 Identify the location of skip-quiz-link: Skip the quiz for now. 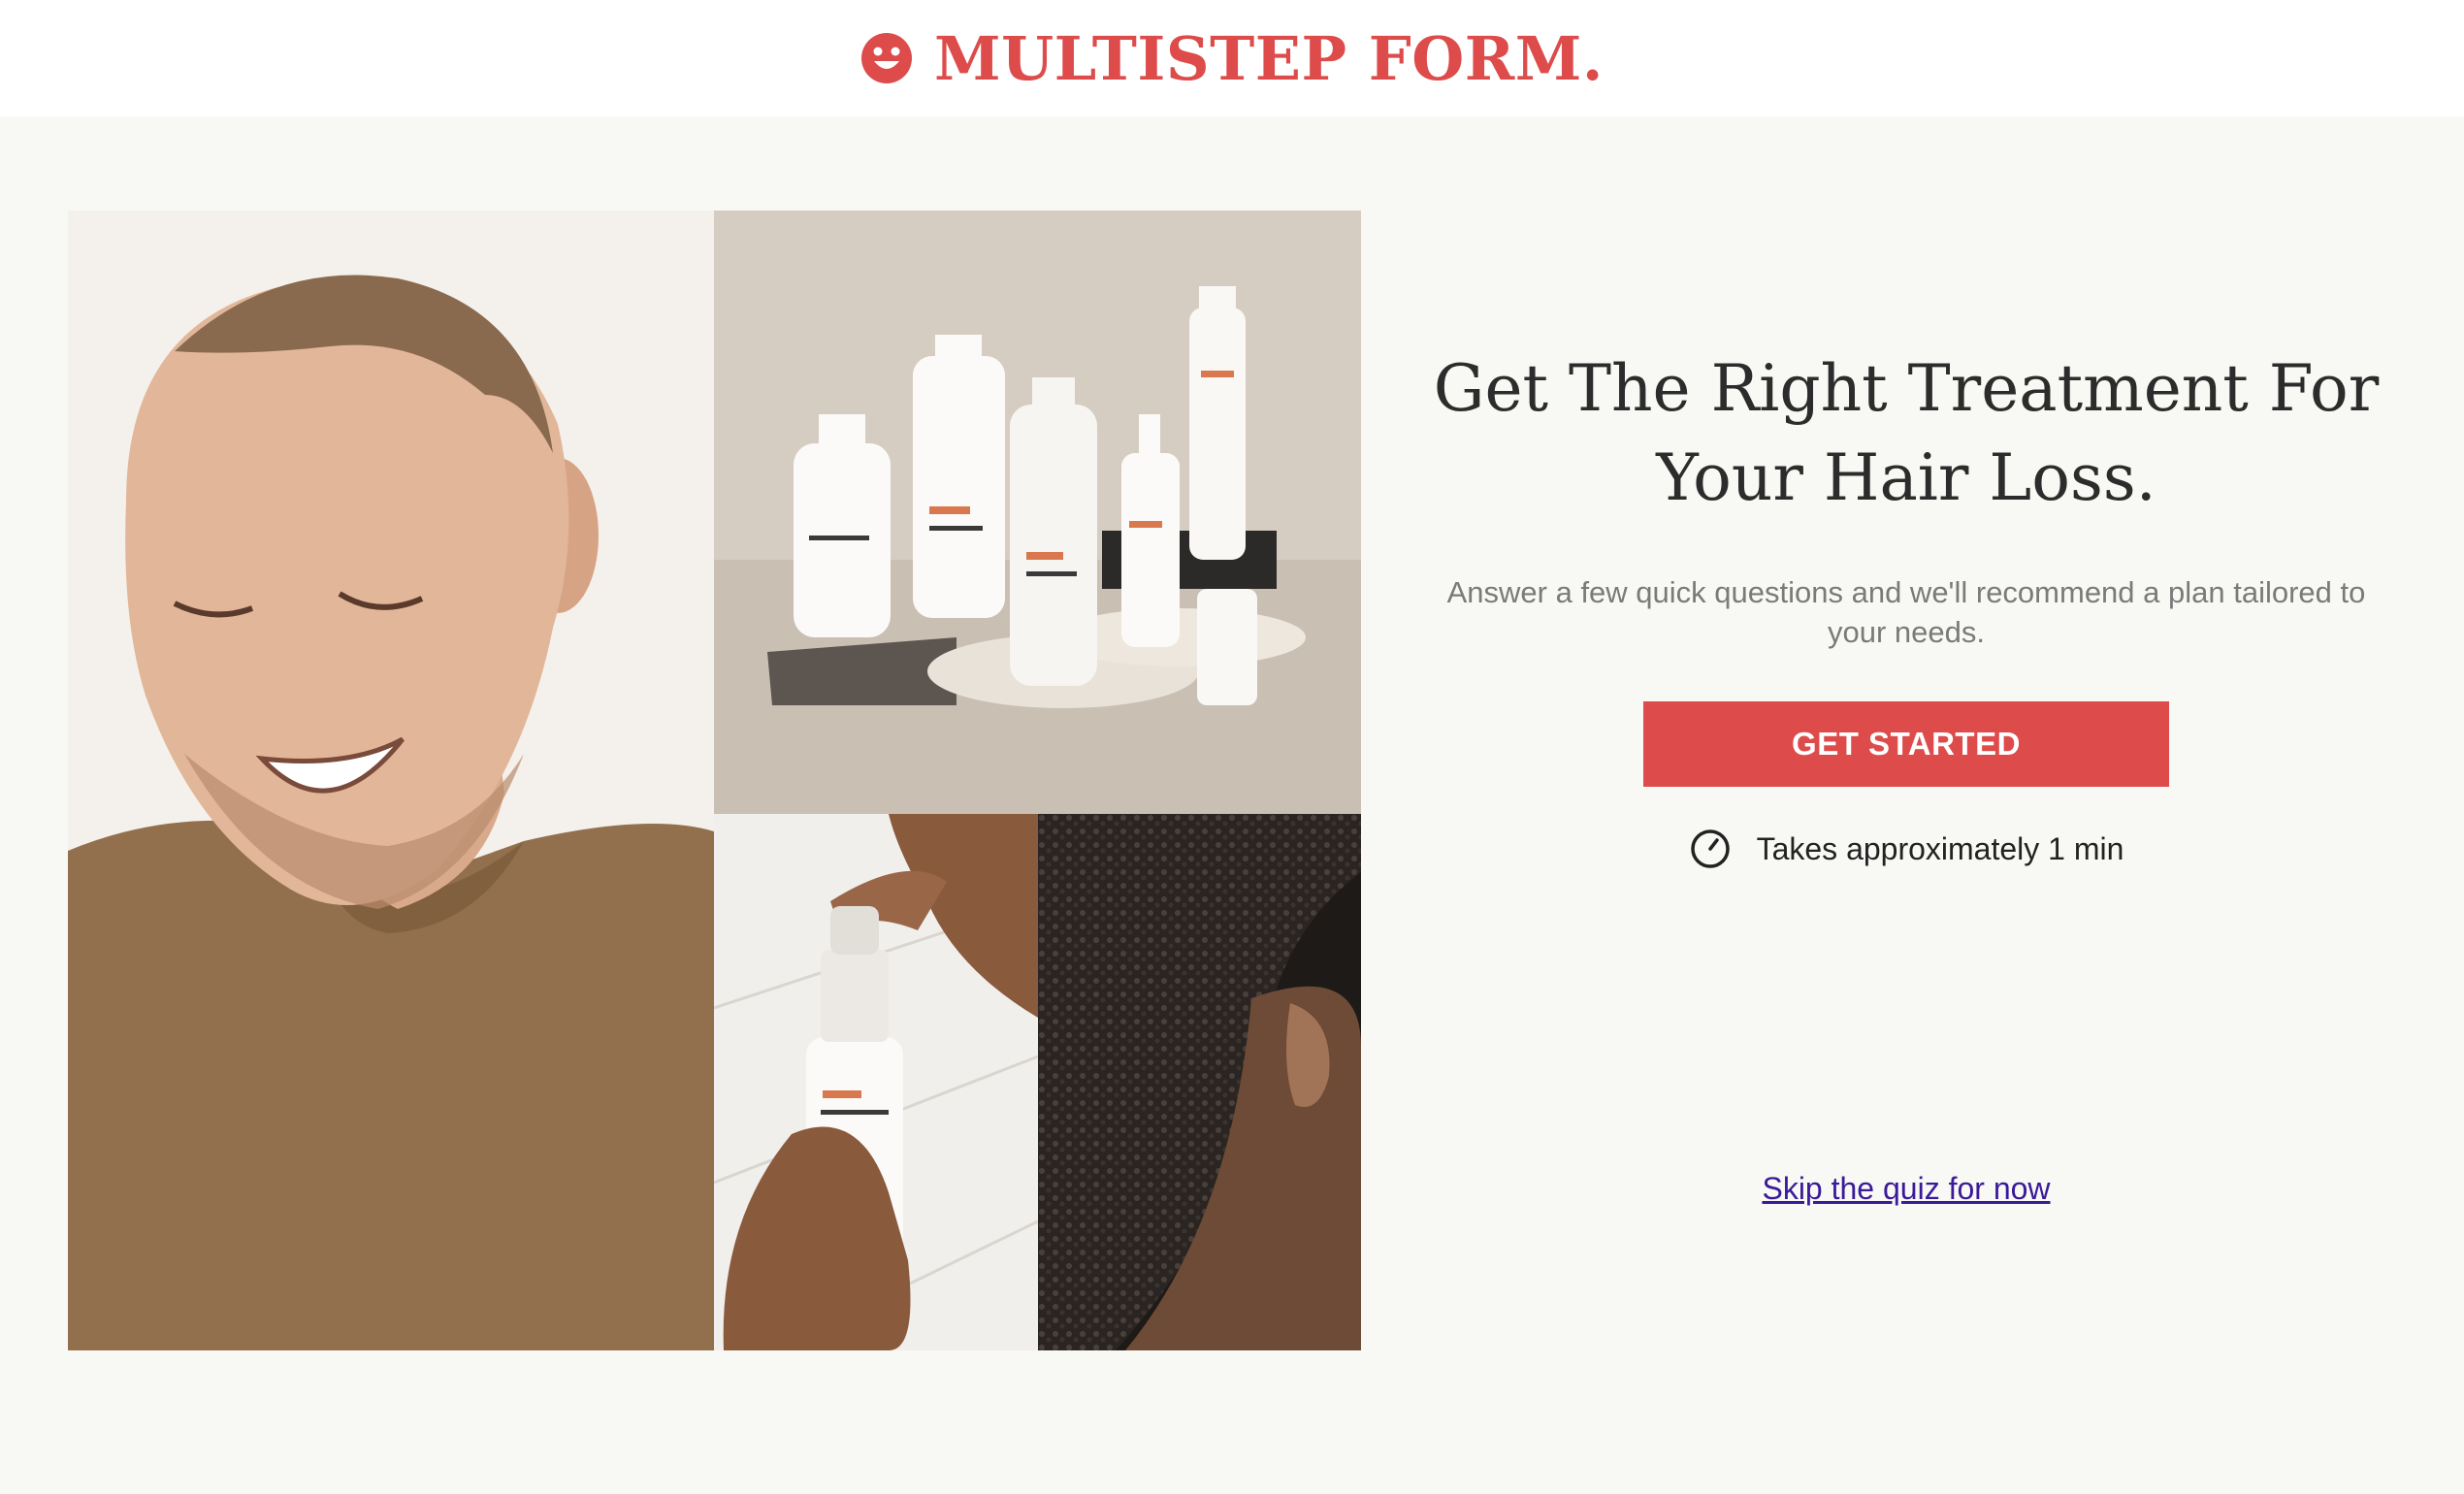
(1906, 1188).